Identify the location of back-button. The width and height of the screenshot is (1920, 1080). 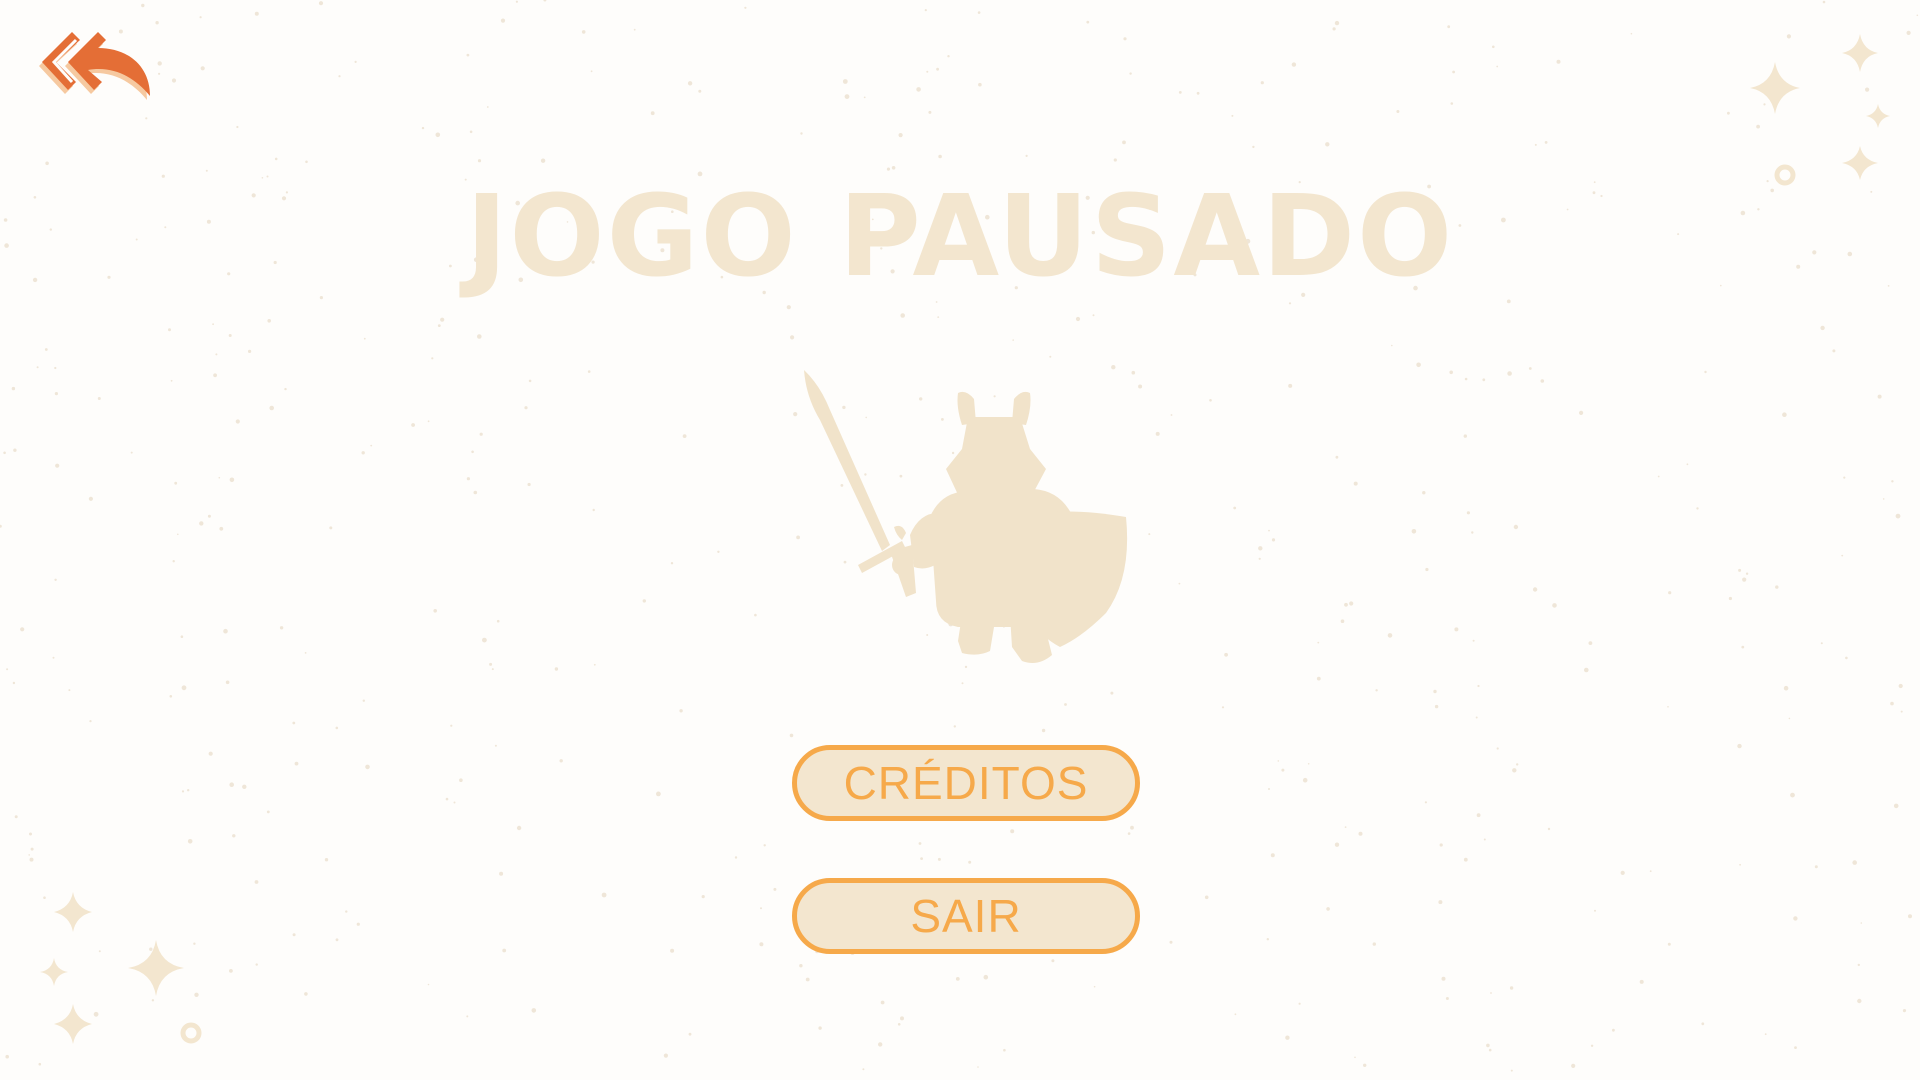
(97, 74).